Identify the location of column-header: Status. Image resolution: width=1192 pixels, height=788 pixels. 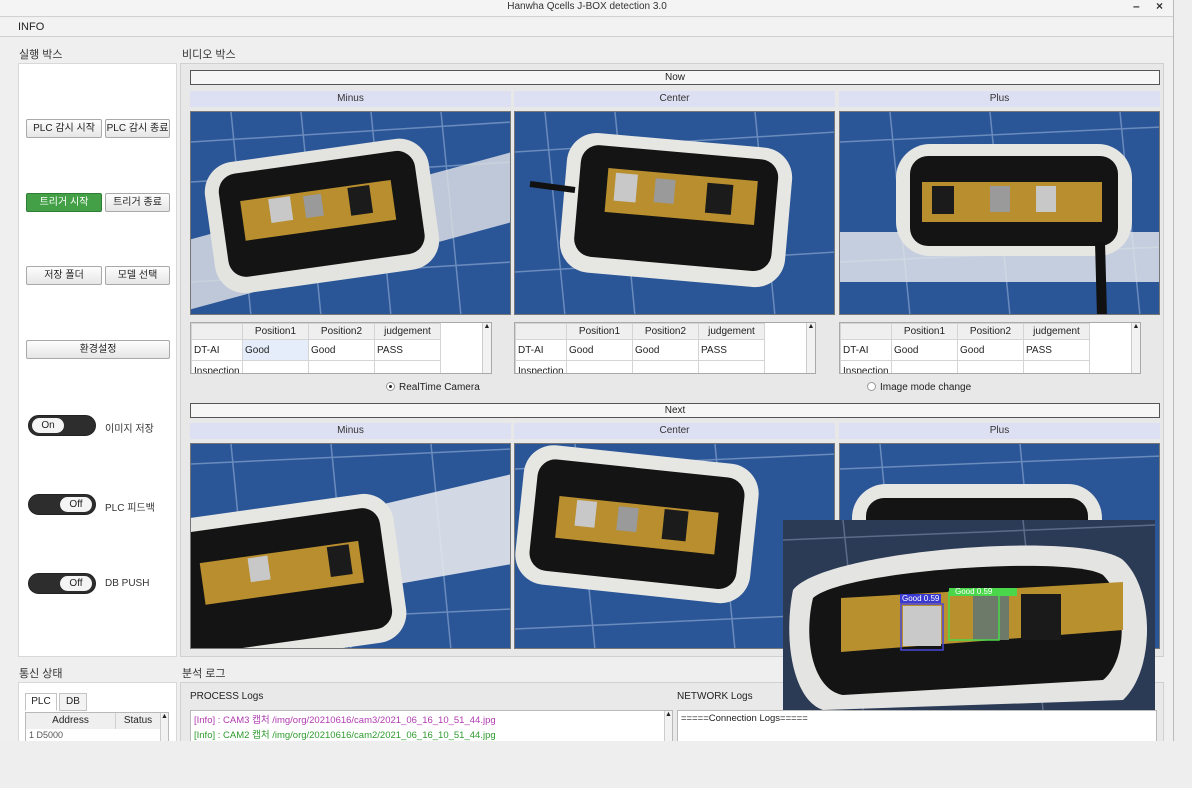
(138, 721).